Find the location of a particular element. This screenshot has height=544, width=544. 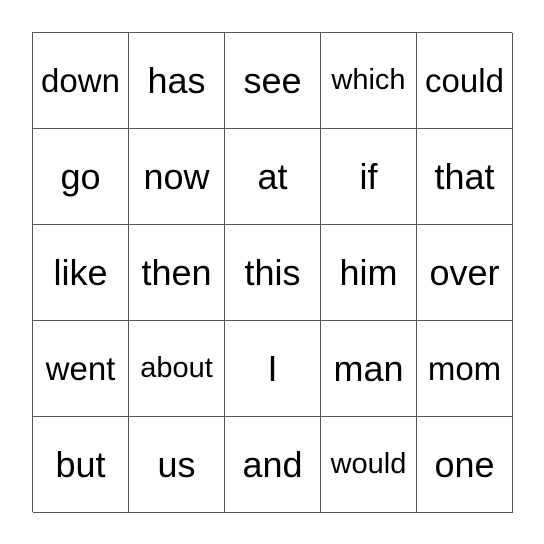

bingo-cell: over is located at coordinates (465, 273).